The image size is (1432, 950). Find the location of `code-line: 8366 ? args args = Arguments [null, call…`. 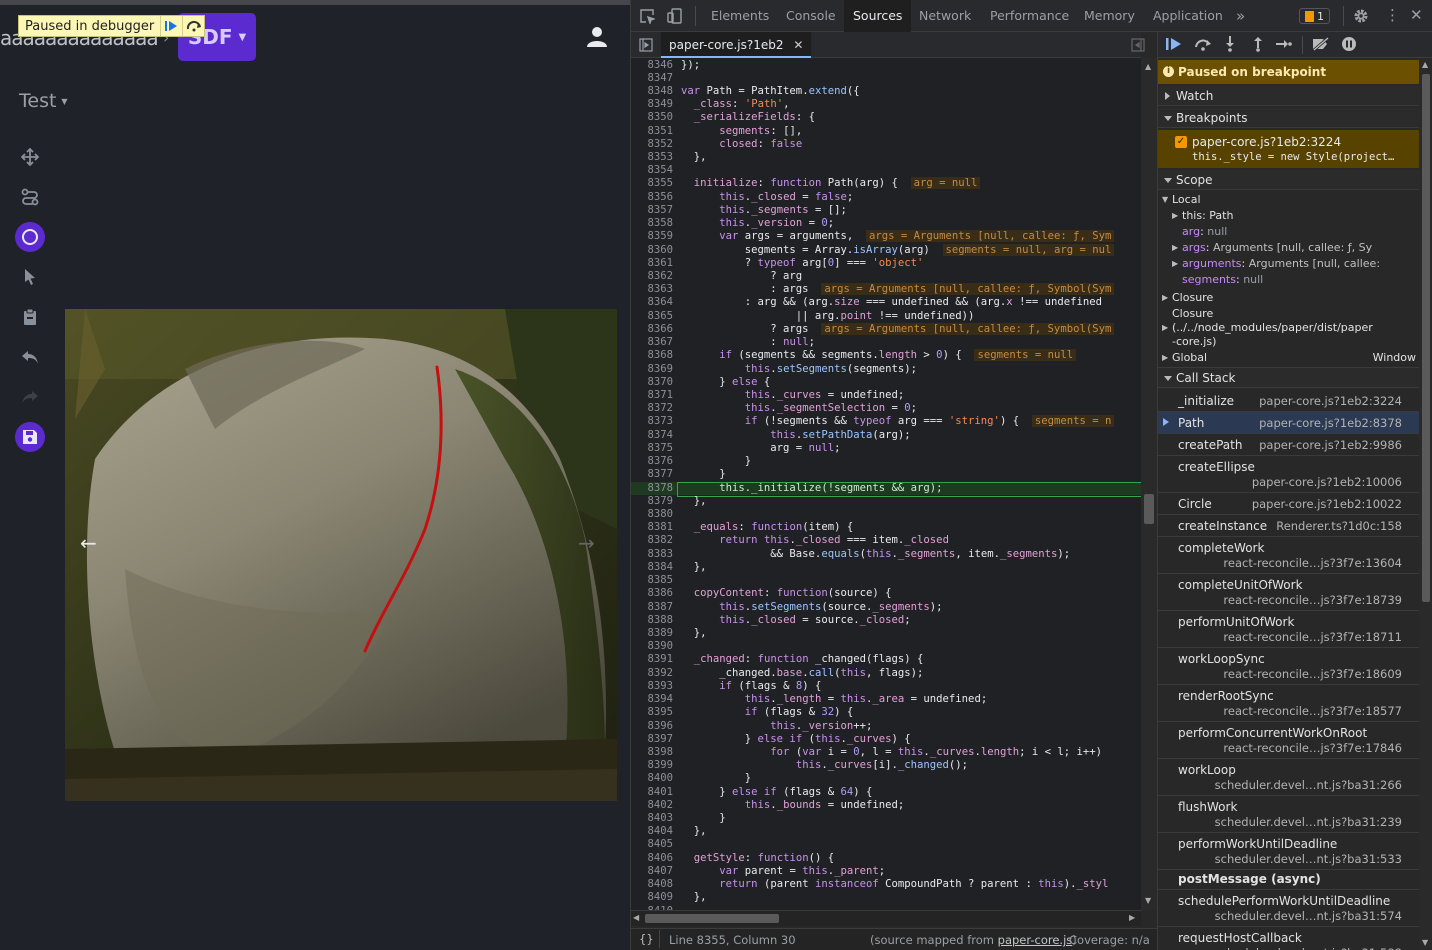

code-line: 8366 ? args args = Arguments [null, call… is located at coordinates (886, 329).